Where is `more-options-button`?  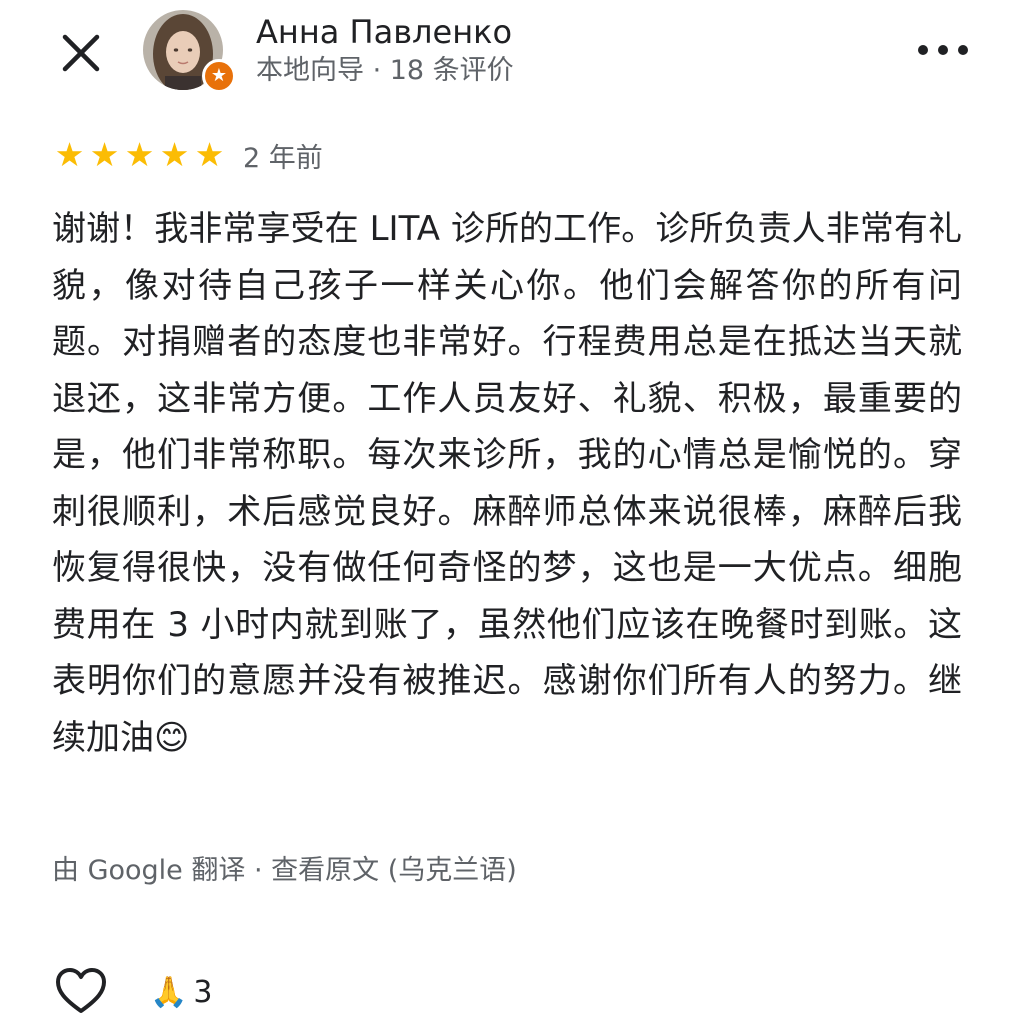
more-options-button is located at coordinates (943, 50).